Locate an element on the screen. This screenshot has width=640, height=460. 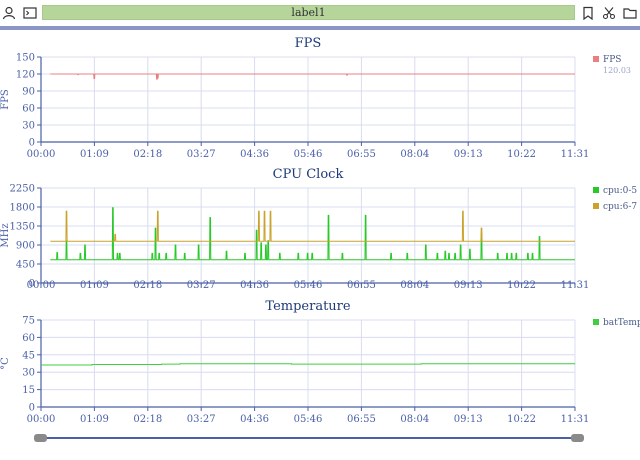
legend-label: FPS is located at coordinates (612, 60).